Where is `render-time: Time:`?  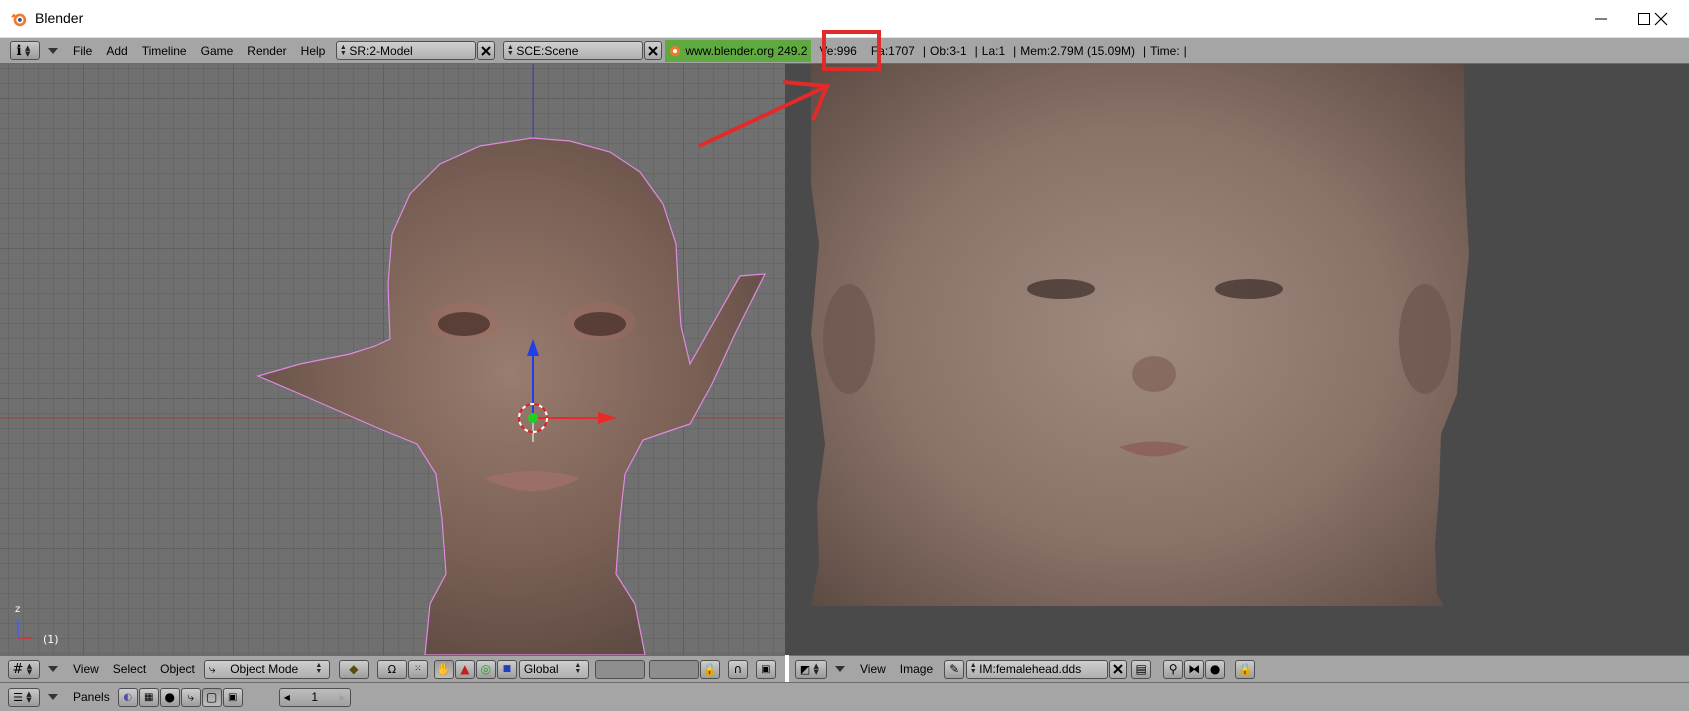 render-time: Time: is located at coordinates (1165, 50).